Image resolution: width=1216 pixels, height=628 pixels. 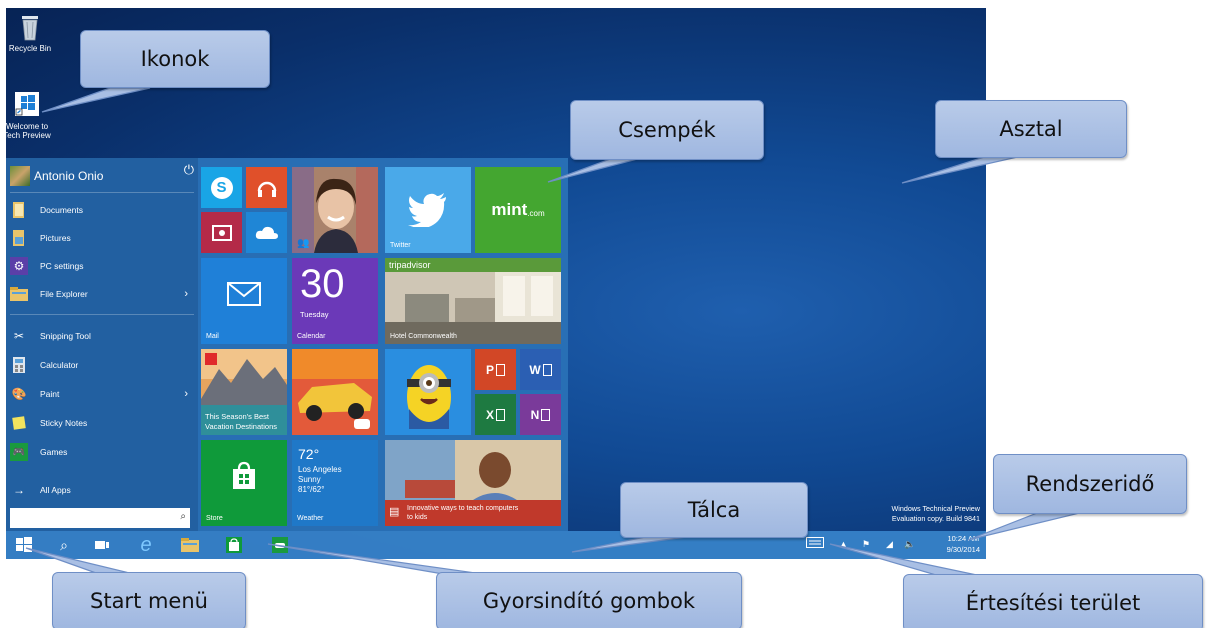 I want to click on games-icon, so click(x=280, y=545).